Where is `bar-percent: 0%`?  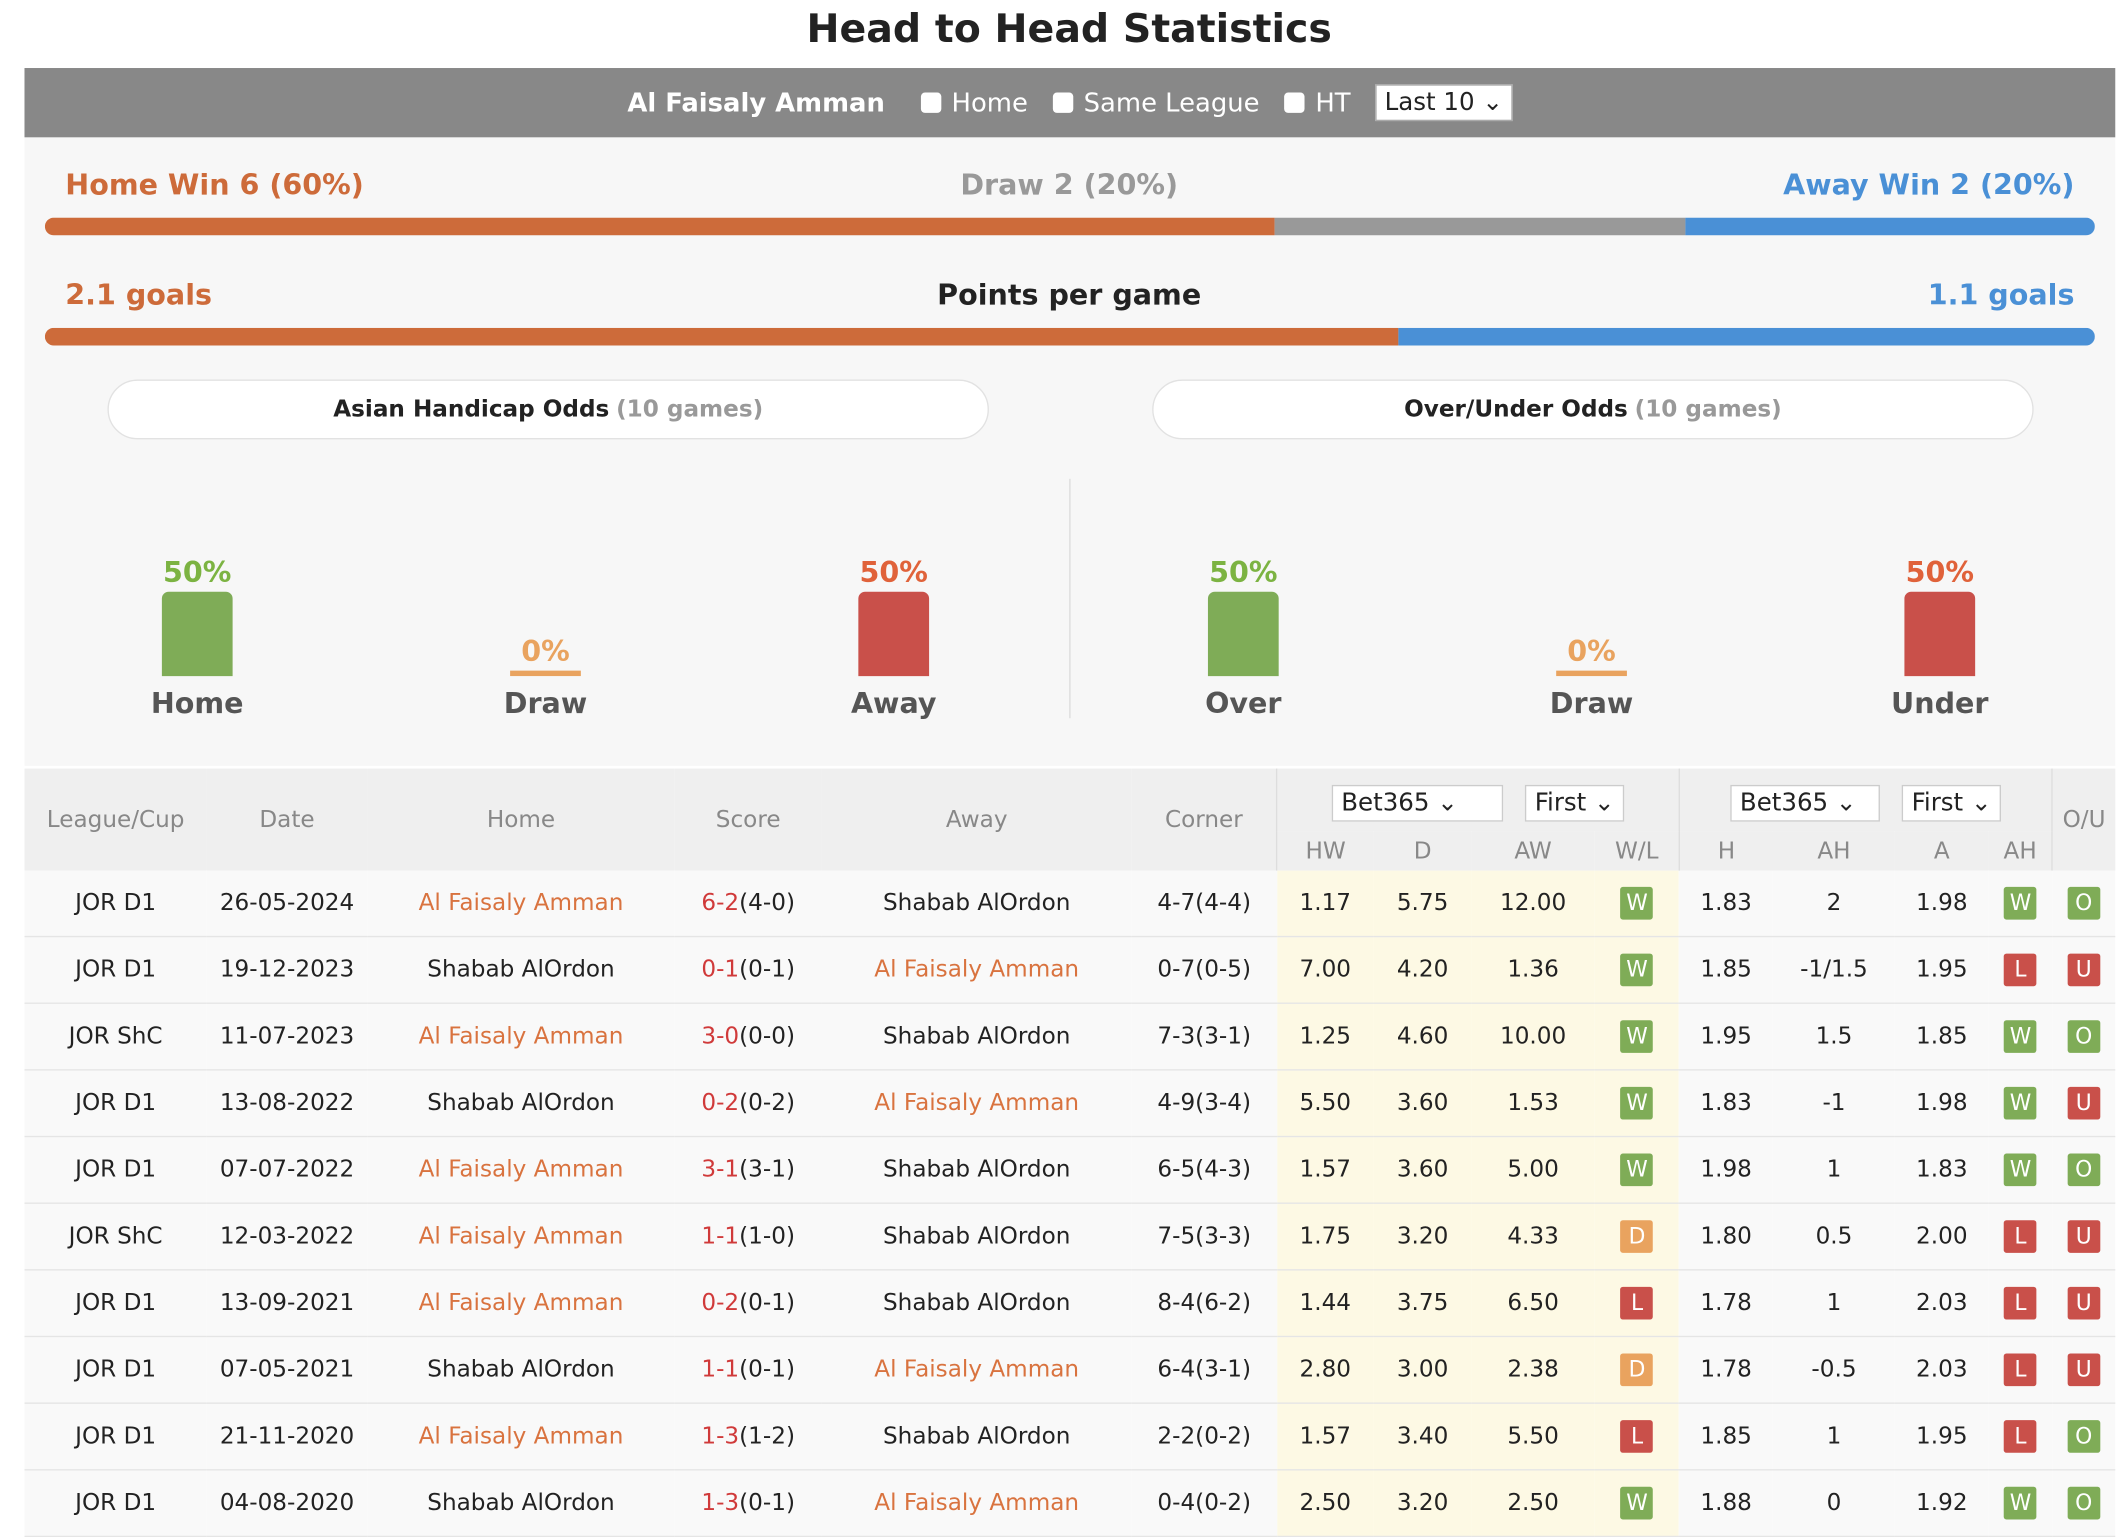 bar-percent: 0% is located at coordinates (1591, 651).